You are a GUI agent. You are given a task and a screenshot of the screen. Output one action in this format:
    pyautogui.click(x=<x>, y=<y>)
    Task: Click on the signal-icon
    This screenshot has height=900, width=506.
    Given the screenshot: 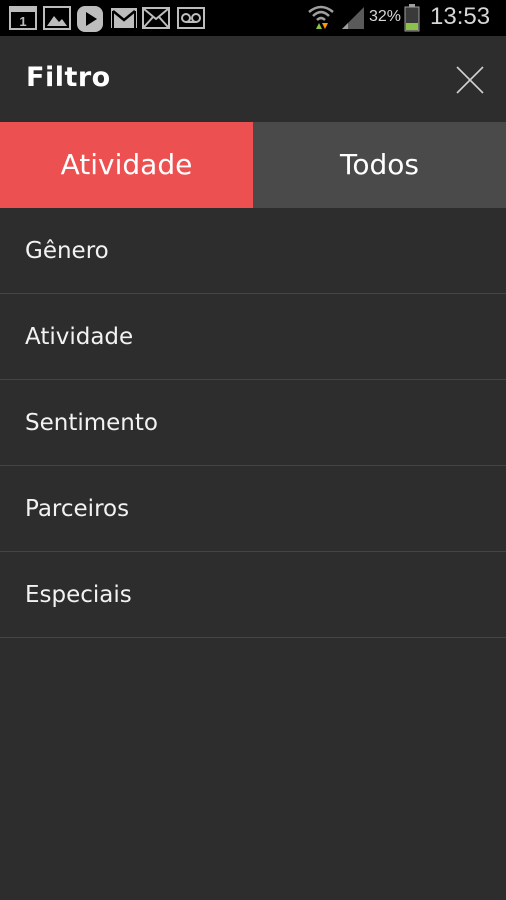 What is the action you would take?
    pyautogui.click(x=353, y=18)
    